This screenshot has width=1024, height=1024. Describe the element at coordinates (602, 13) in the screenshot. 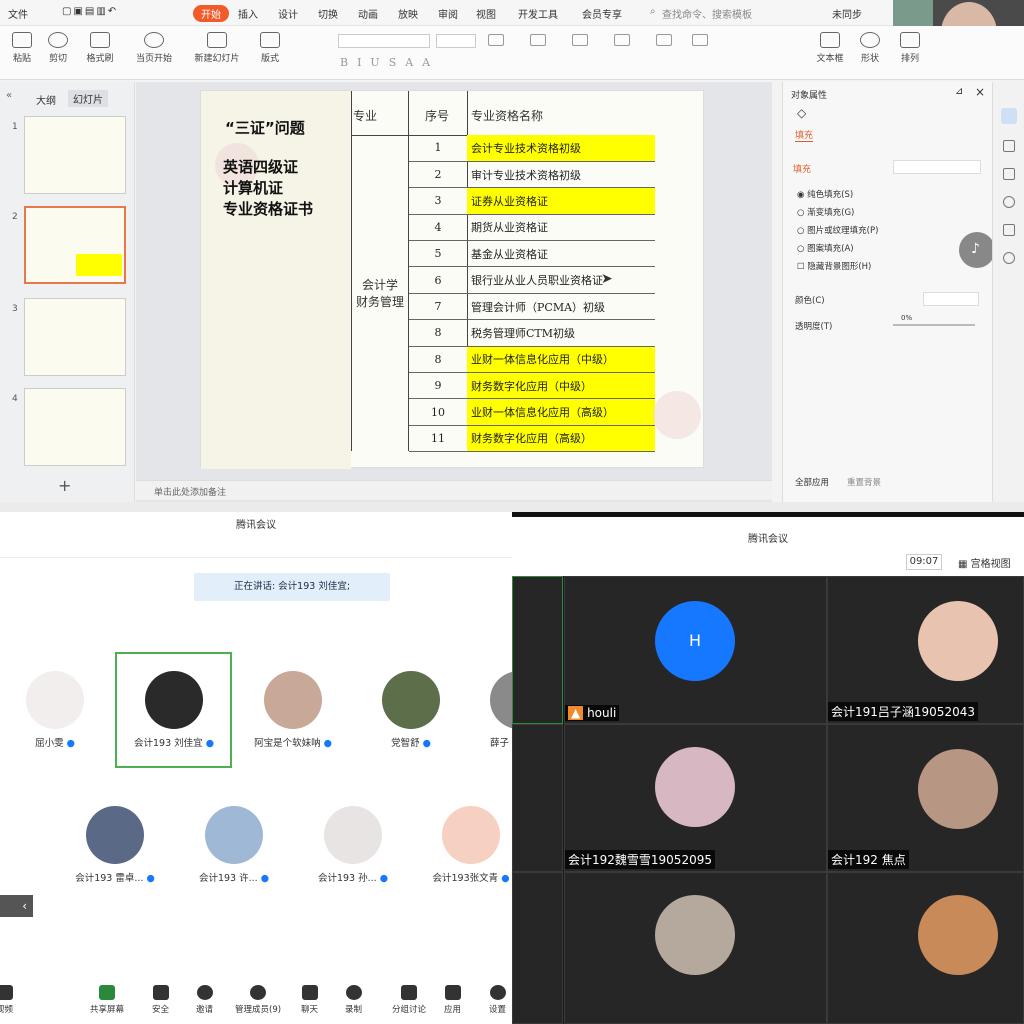

I see `menu-member: 会员专享` at that location.